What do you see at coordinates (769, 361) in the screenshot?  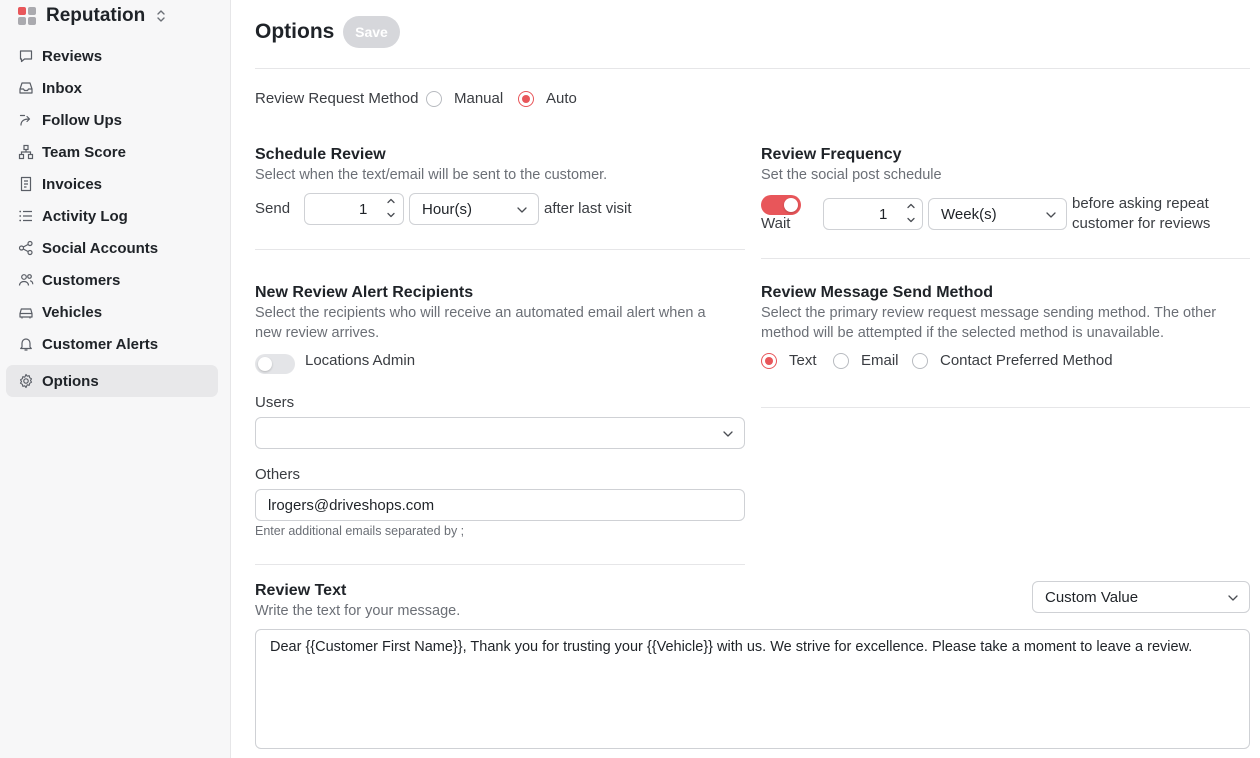 I see `text-radio` at bounding box center [769, 361].